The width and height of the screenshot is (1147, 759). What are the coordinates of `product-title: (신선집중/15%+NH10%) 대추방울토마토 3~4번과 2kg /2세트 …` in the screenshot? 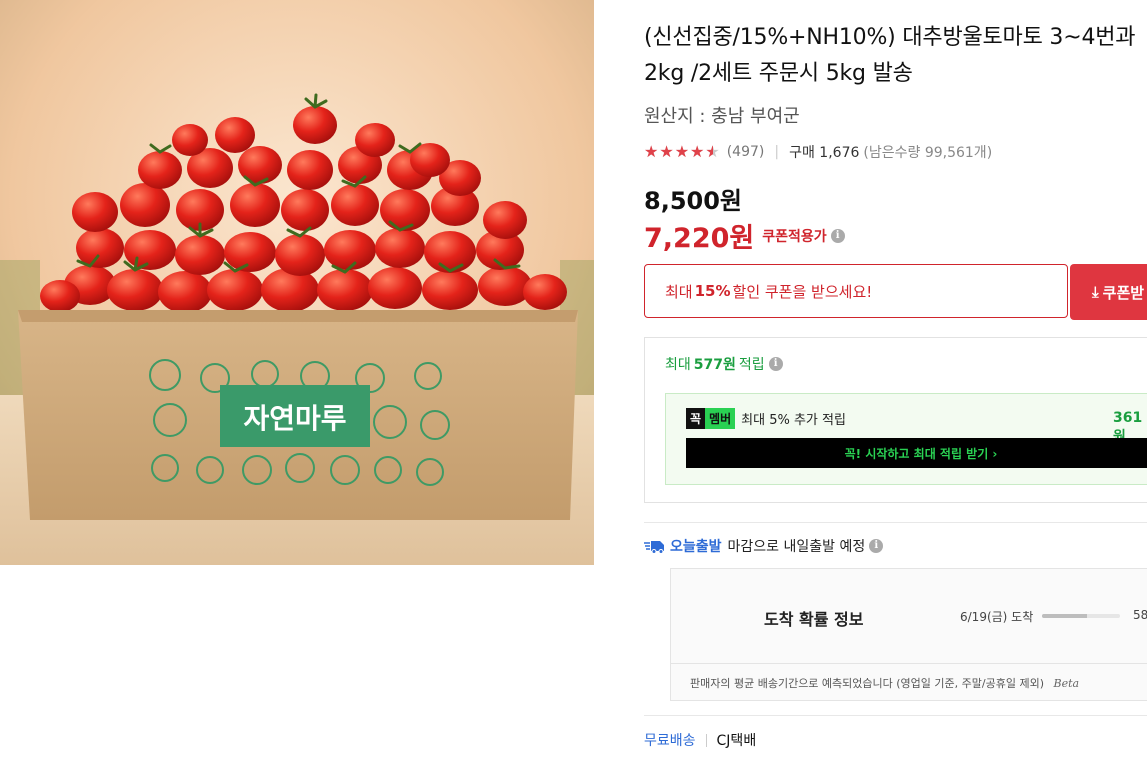 It's located at (890, 55).